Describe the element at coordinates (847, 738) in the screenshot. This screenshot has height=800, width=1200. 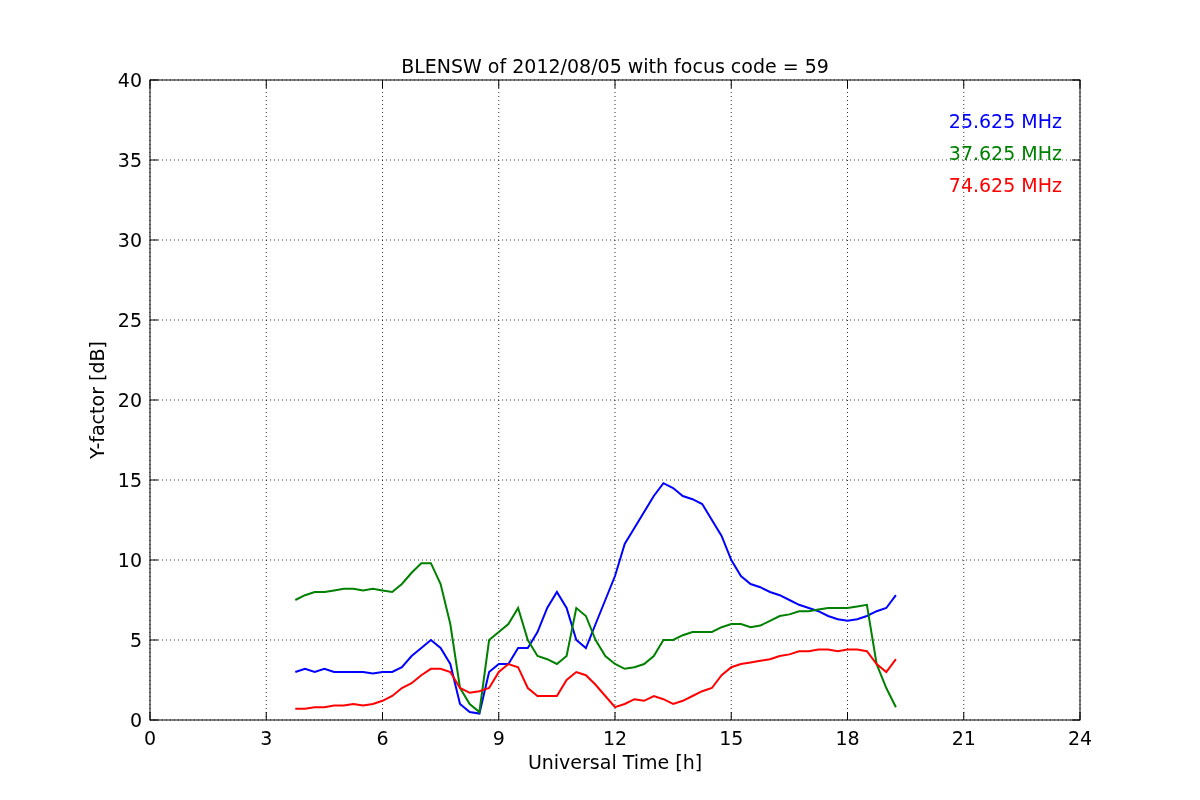
I see `x-tick-label: 18` at that location.